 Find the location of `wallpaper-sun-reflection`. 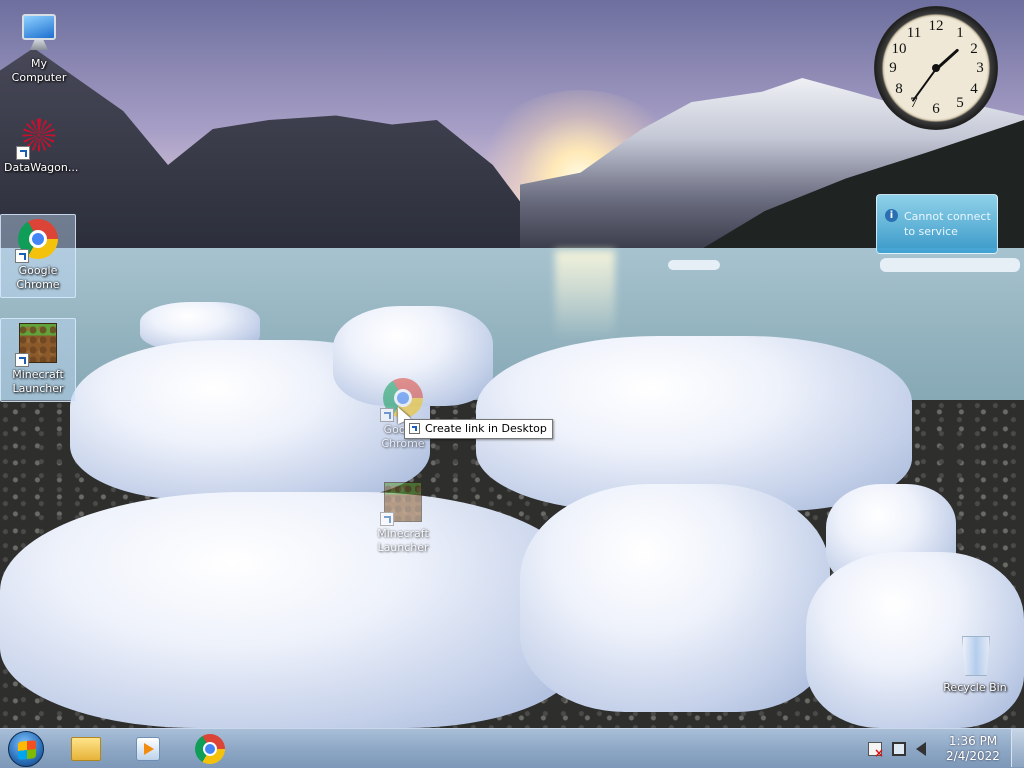

wallpaper-sun-reflection is located at coordinates (585, 295).